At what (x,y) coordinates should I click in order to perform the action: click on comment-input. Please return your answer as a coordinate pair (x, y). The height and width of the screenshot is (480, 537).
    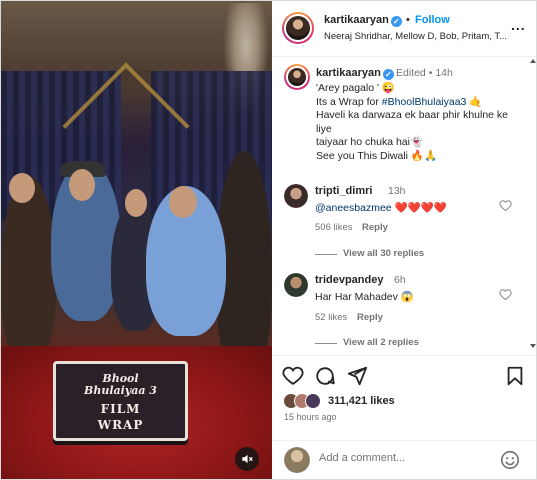
    Looking at the image, I should click on (409, 458).